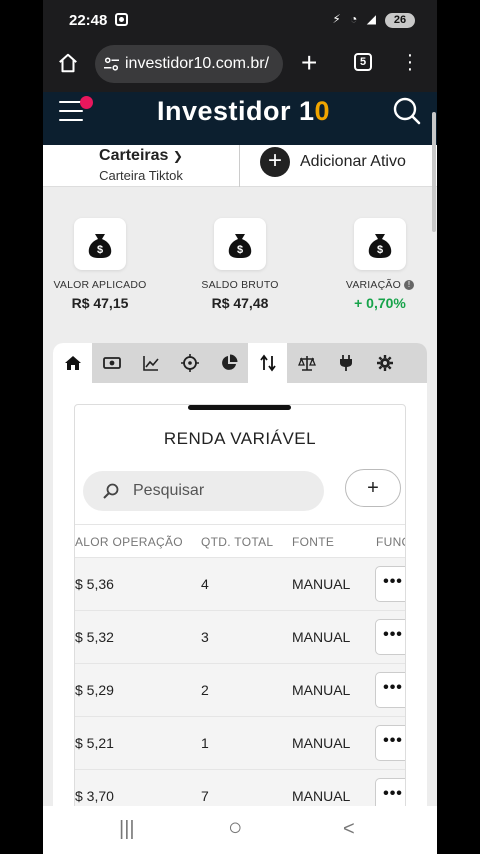 Image resolution: width=480 pixels, height=854 pixels. I want to click on stat-label: SALDO BRUTO, so click(240, 285).